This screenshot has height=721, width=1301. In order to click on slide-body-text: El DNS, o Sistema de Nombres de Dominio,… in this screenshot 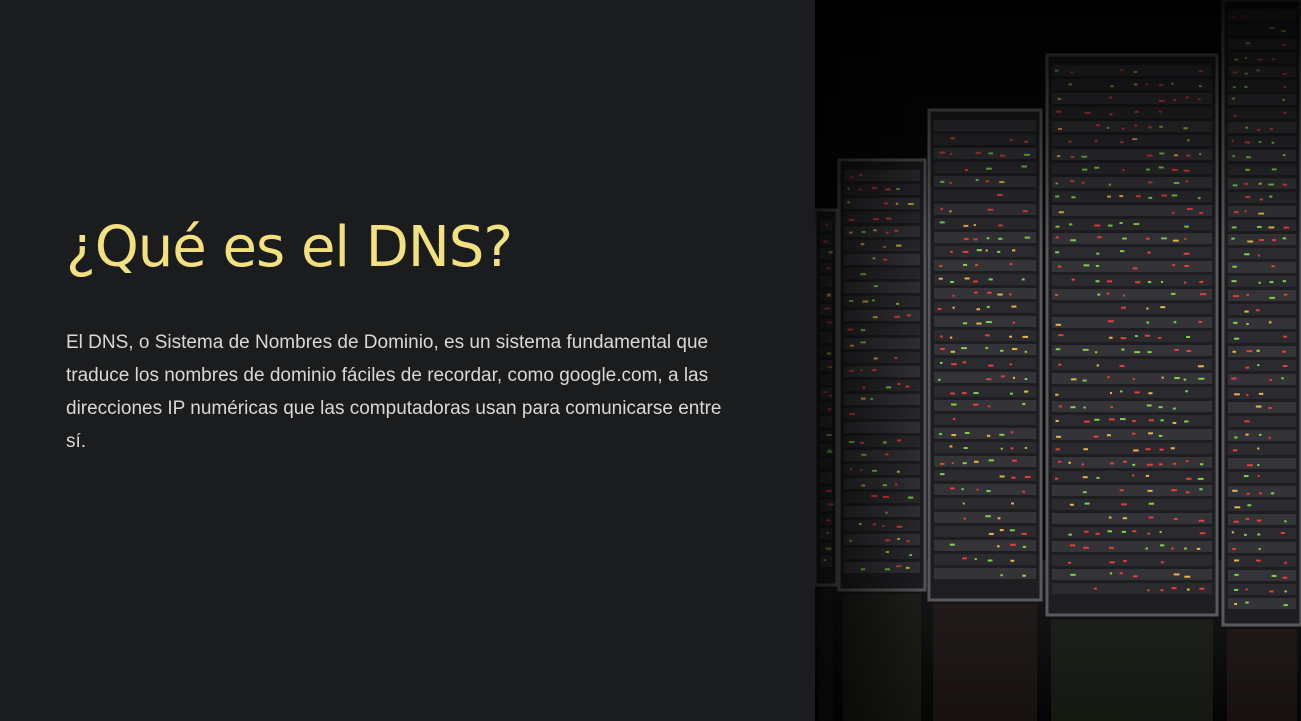, I will do `click(394, 392)`.